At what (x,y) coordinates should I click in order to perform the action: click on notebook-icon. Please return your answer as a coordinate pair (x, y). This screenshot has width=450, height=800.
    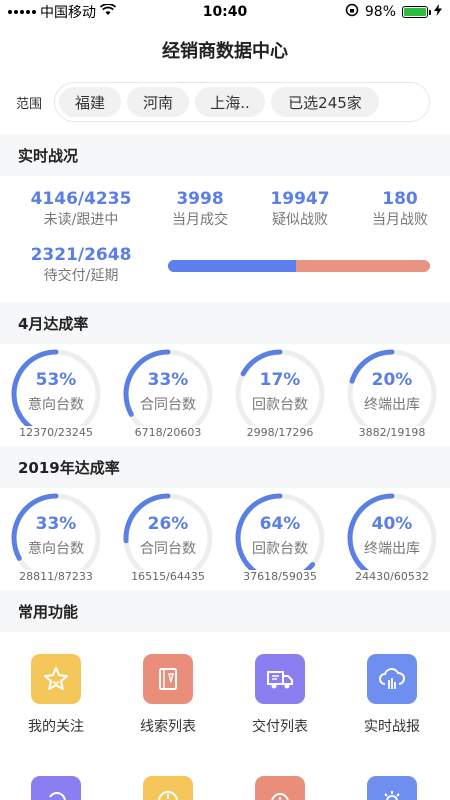
    Looking at the image, I should click on (168, 679).